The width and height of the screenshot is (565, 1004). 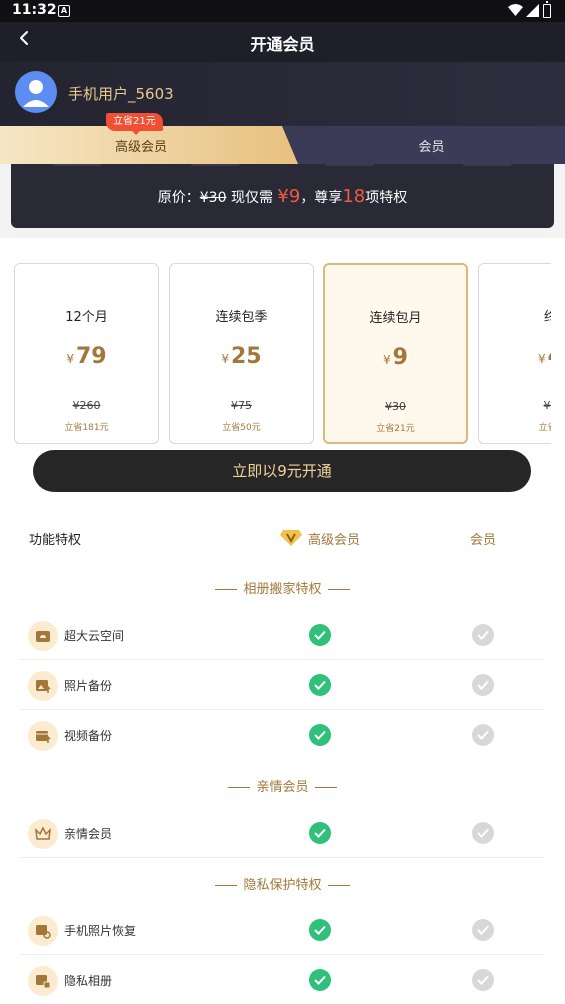 I want to click on feature-row-video-backup: 视频备份, so click(x=282, y=735).